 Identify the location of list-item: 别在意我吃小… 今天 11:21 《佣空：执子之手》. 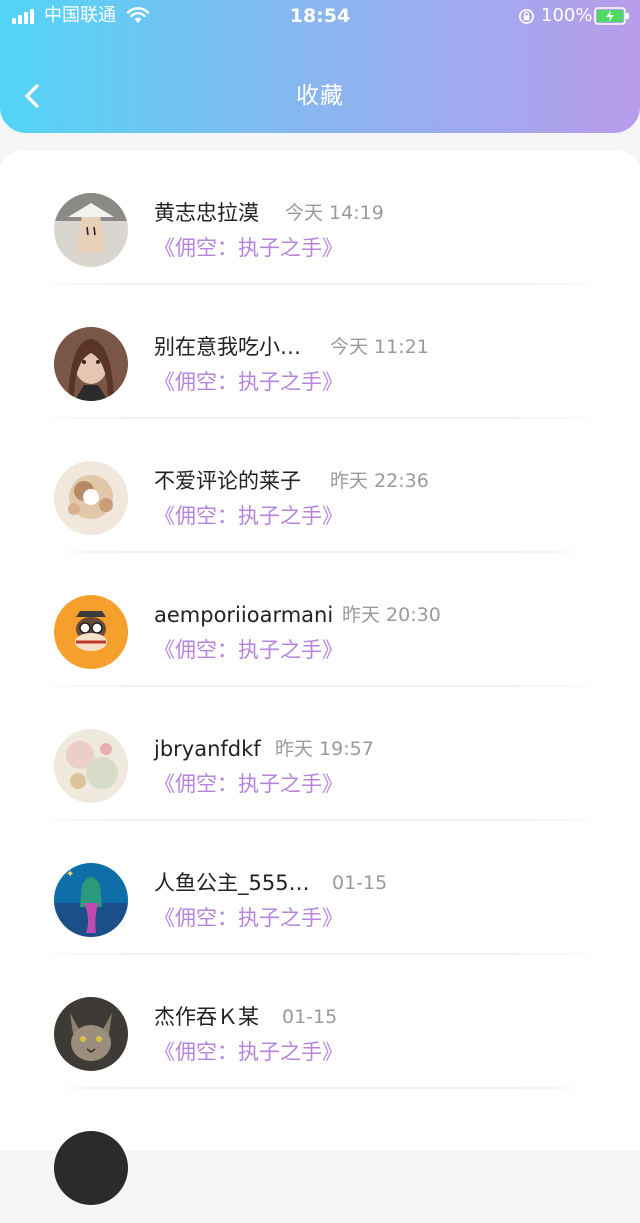
(320, 352).